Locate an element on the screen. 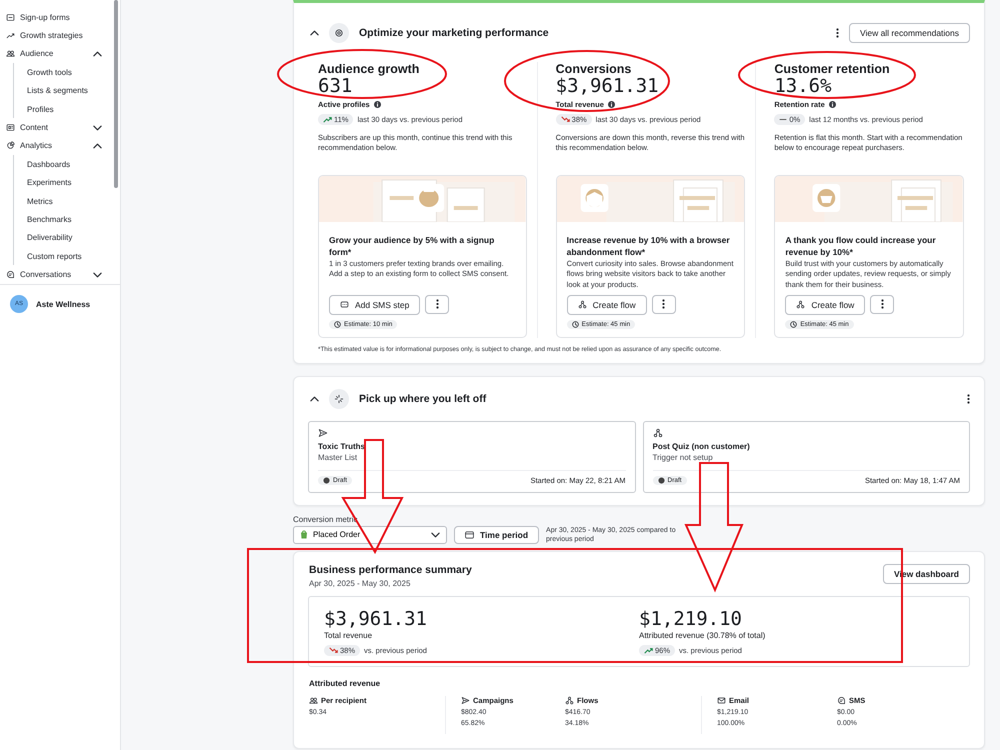 This screenshot has width=1000, height=750. revenue-label: Total revenue is located at coordinates (349, 635).